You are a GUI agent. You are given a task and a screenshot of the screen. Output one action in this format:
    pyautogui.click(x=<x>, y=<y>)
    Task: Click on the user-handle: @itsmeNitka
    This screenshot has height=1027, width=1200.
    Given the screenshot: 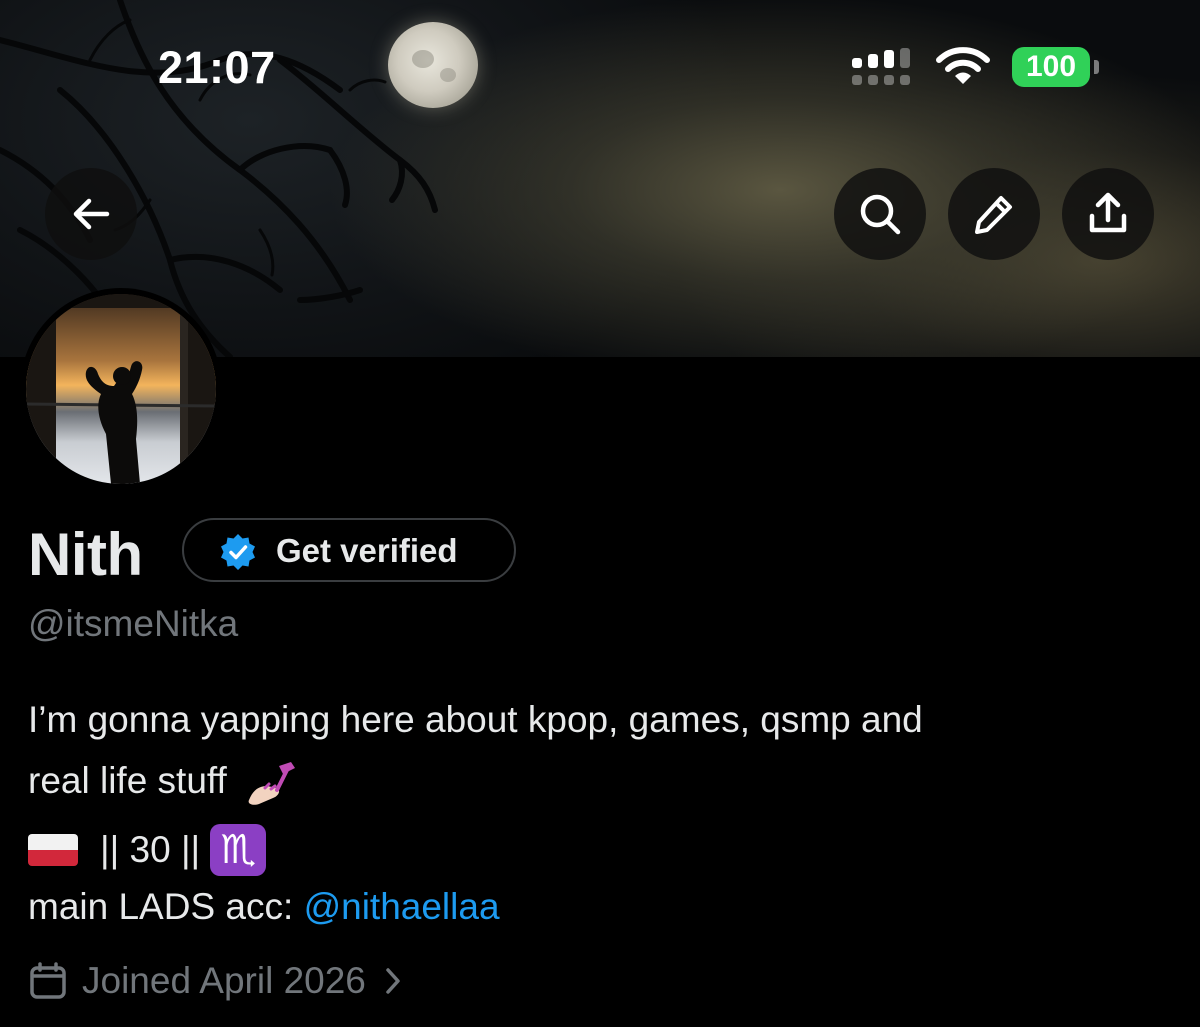 What is the action you would take?
    pyautogui.click(x=133, y=623)
    